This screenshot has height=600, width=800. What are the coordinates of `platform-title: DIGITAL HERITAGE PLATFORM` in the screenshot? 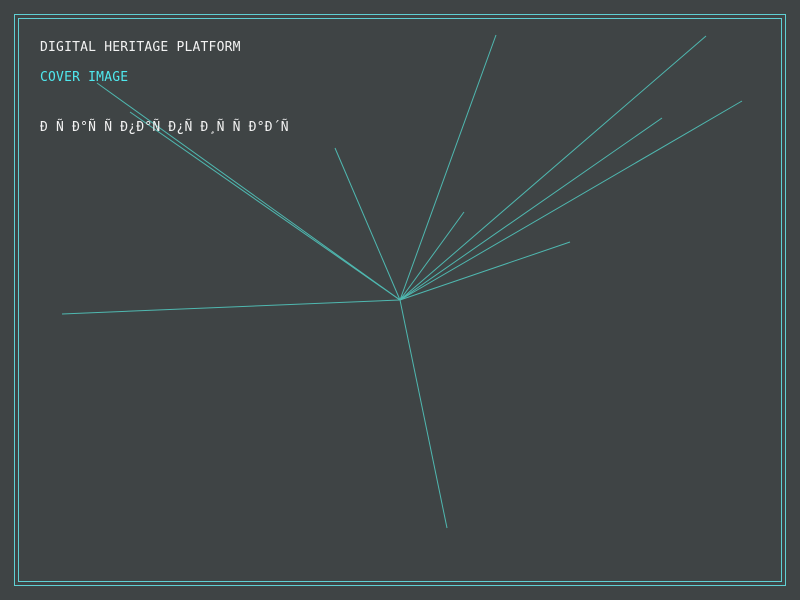 It's located at (140, 47).